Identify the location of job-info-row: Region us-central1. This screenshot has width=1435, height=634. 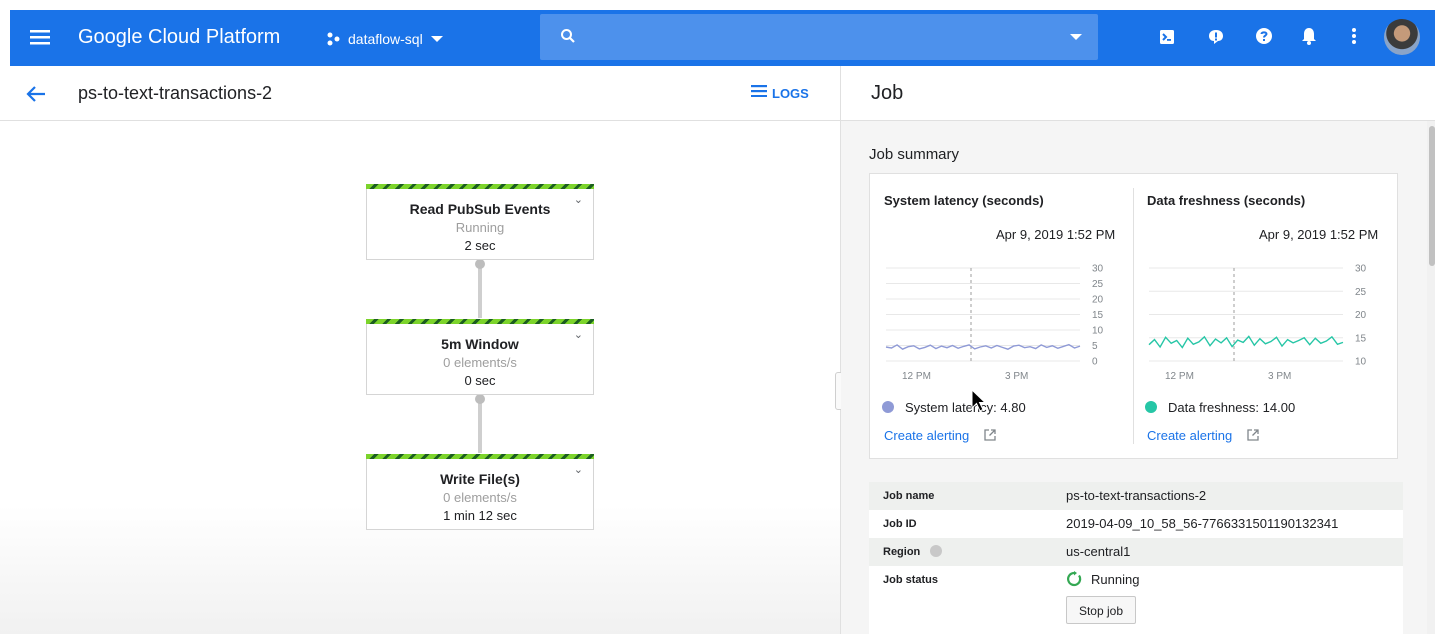
(1136, 552).